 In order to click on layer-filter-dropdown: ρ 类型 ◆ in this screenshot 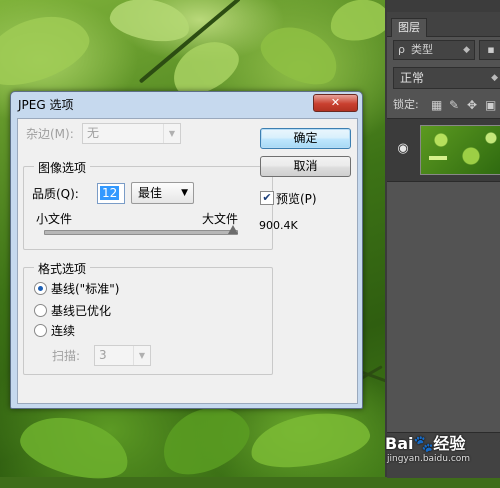, I will do `click(434, 50)`.